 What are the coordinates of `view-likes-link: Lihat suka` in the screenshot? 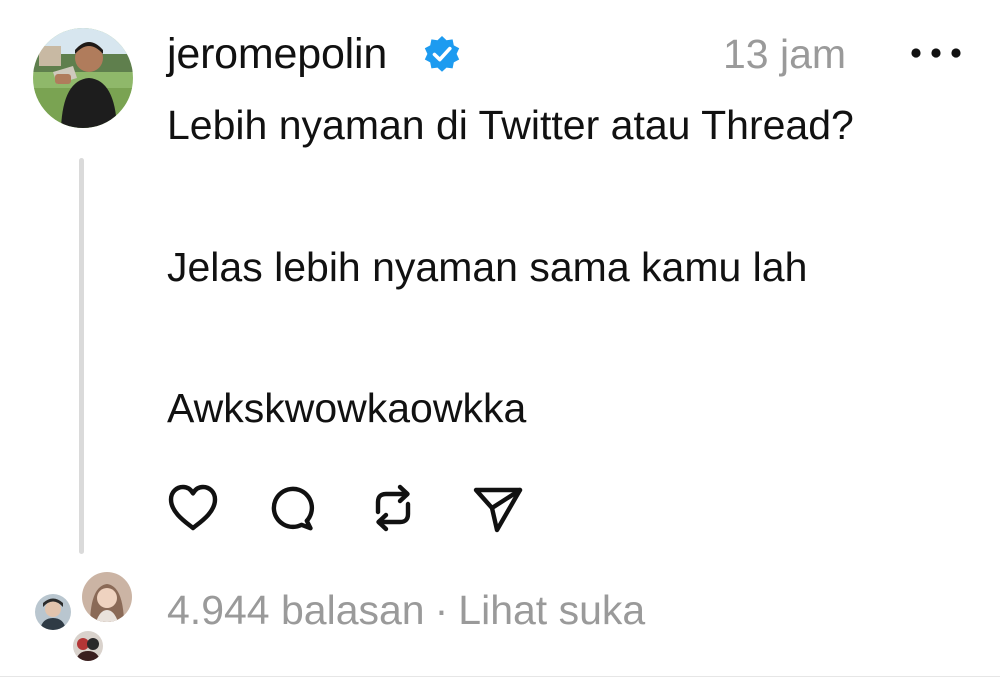 It's located at (551, 610).